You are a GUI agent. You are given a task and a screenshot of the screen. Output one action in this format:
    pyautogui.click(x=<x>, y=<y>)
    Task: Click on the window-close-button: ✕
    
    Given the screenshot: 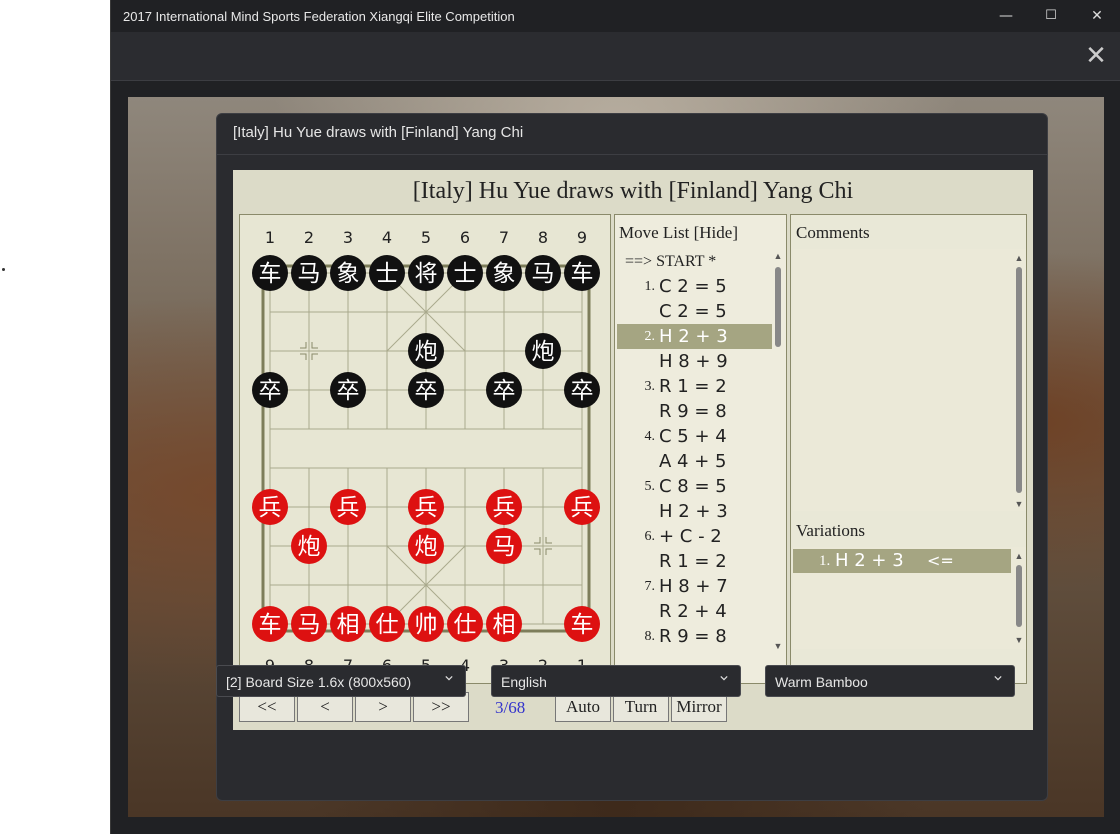 What is the action you would take?
    pyautogui.click(x=1097, y=16)
    